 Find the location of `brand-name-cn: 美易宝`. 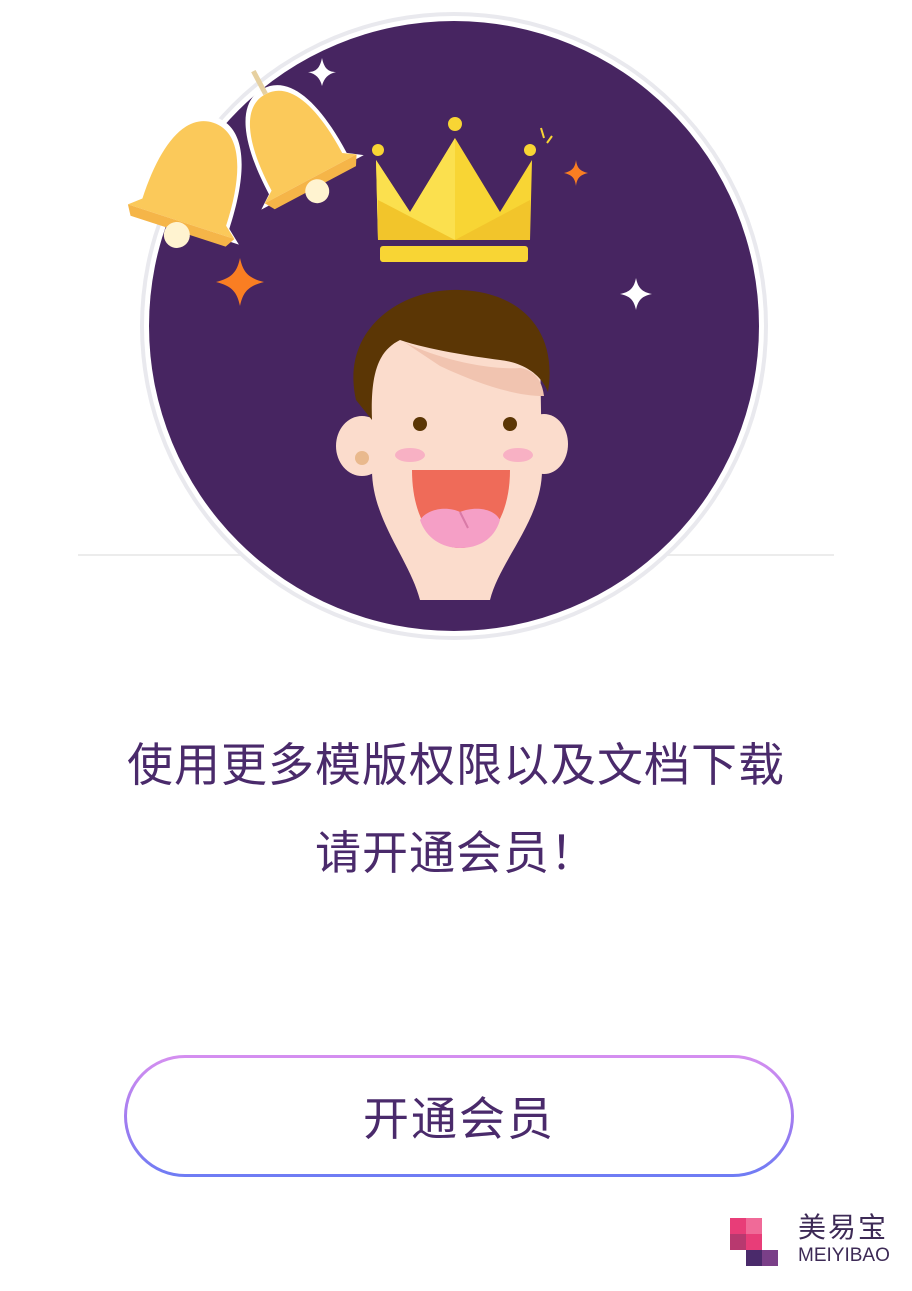

brand-name-cn: 美易宝 is located at coordinates (843, 1227).